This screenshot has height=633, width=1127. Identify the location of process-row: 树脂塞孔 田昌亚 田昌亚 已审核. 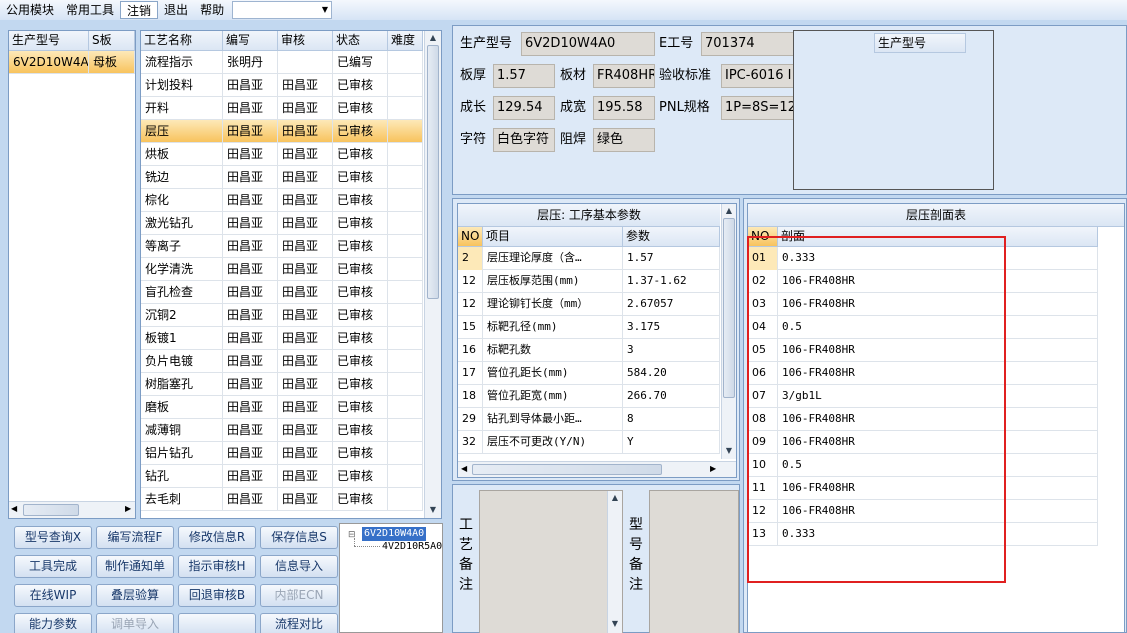
(282, 384).